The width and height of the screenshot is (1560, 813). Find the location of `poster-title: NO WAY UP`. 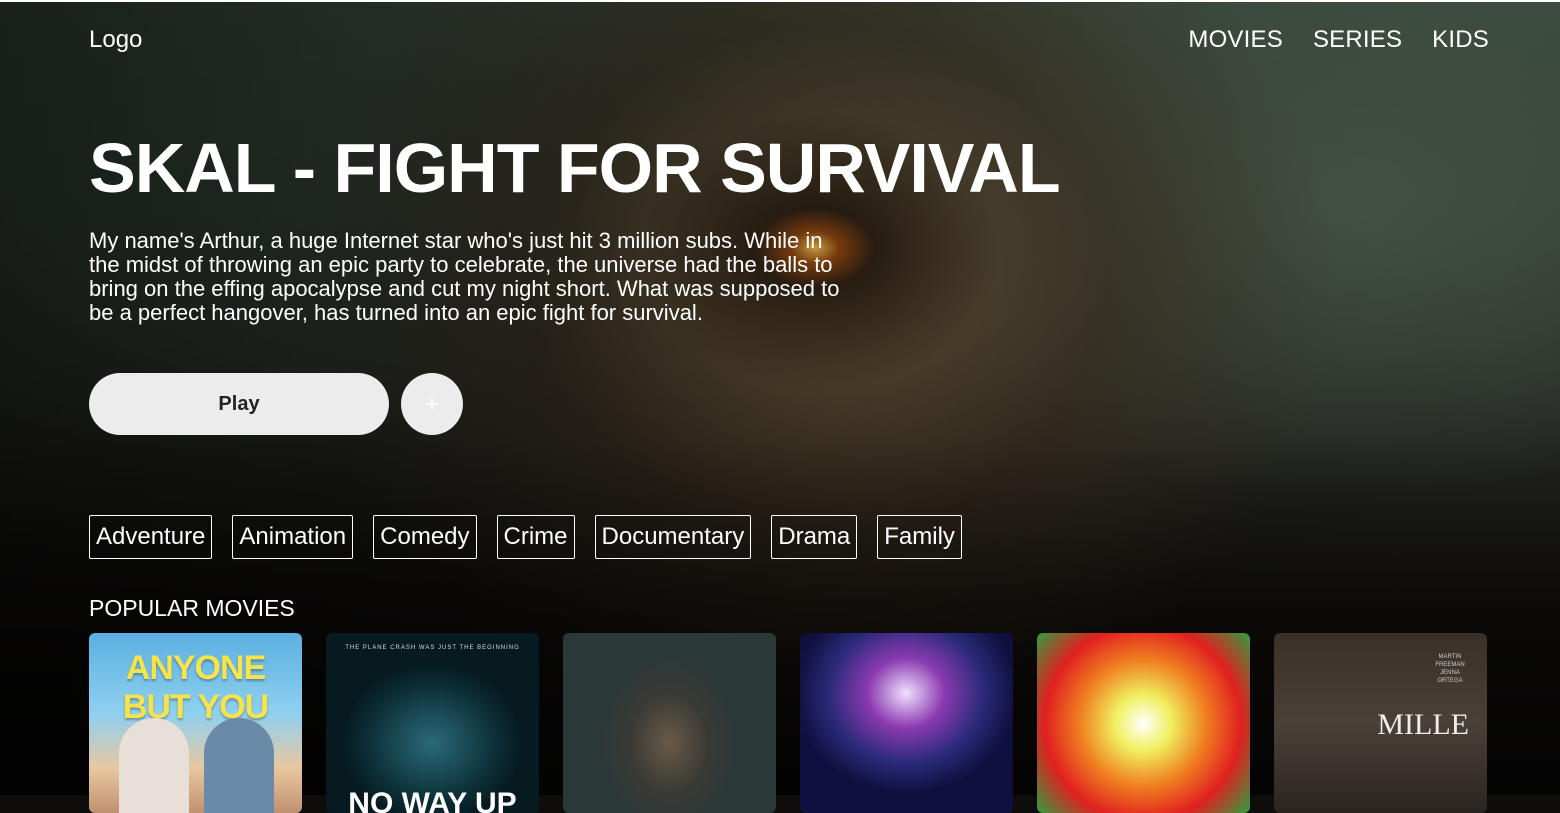

poster-title: NO WAY UP is located at coordinates (432, 800).